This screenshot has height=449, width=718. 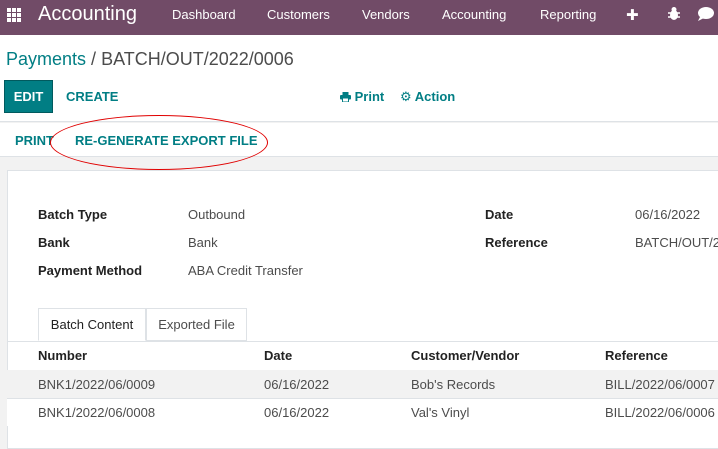 What do you see at coordinates (73, 214) in the screenshot?
I see `batch-type-label: Batch Type` at bounding box center [73, 214].